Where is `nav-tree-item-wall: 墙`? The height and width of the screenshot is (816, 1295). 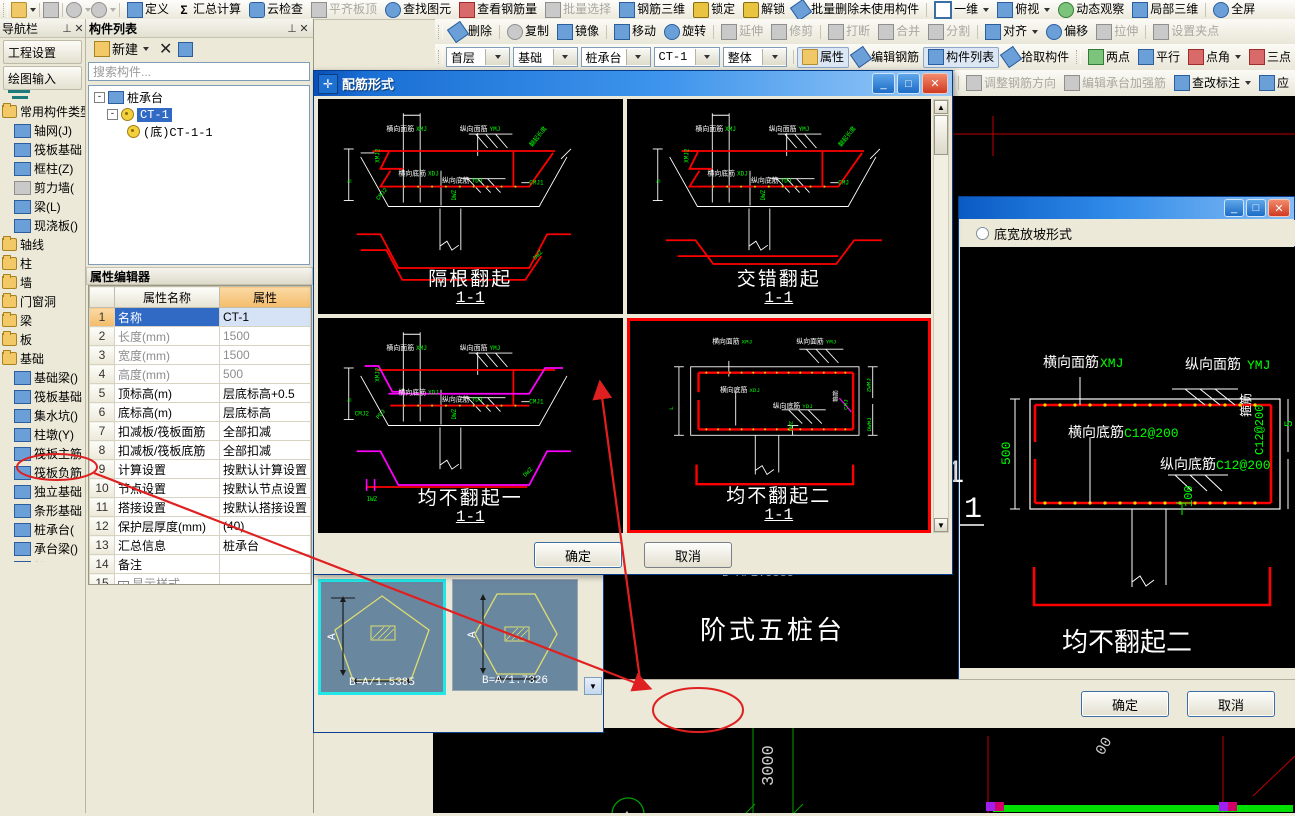
nav-tree-item-wall: 墙 is located at coordinates (42, 282).